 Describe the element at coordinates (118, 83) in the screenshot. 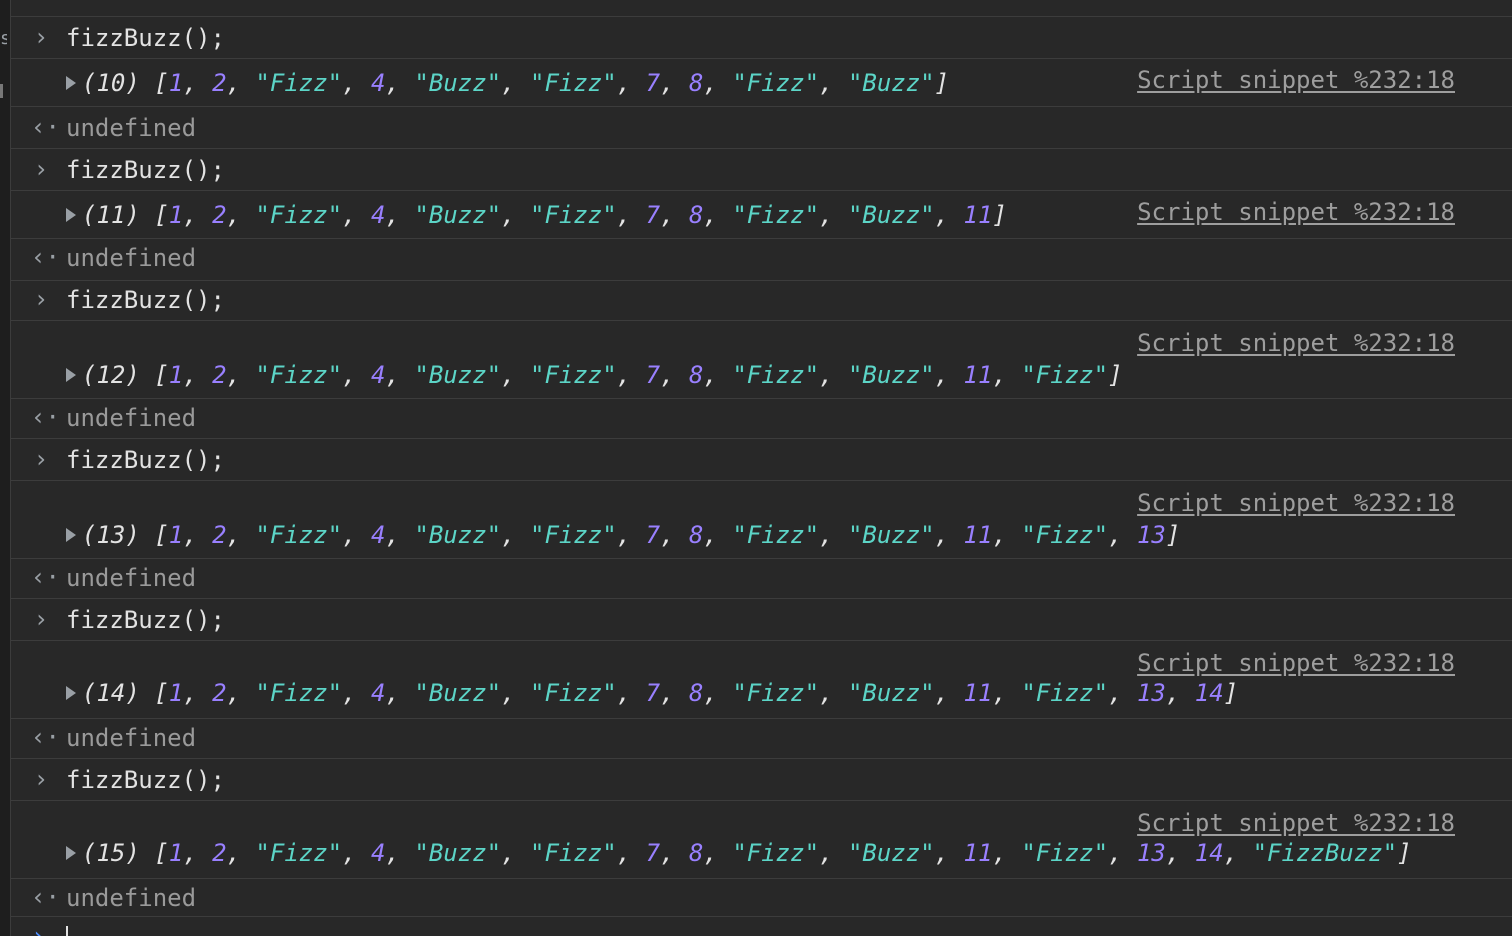

I see `array-length: (10)` at that location.